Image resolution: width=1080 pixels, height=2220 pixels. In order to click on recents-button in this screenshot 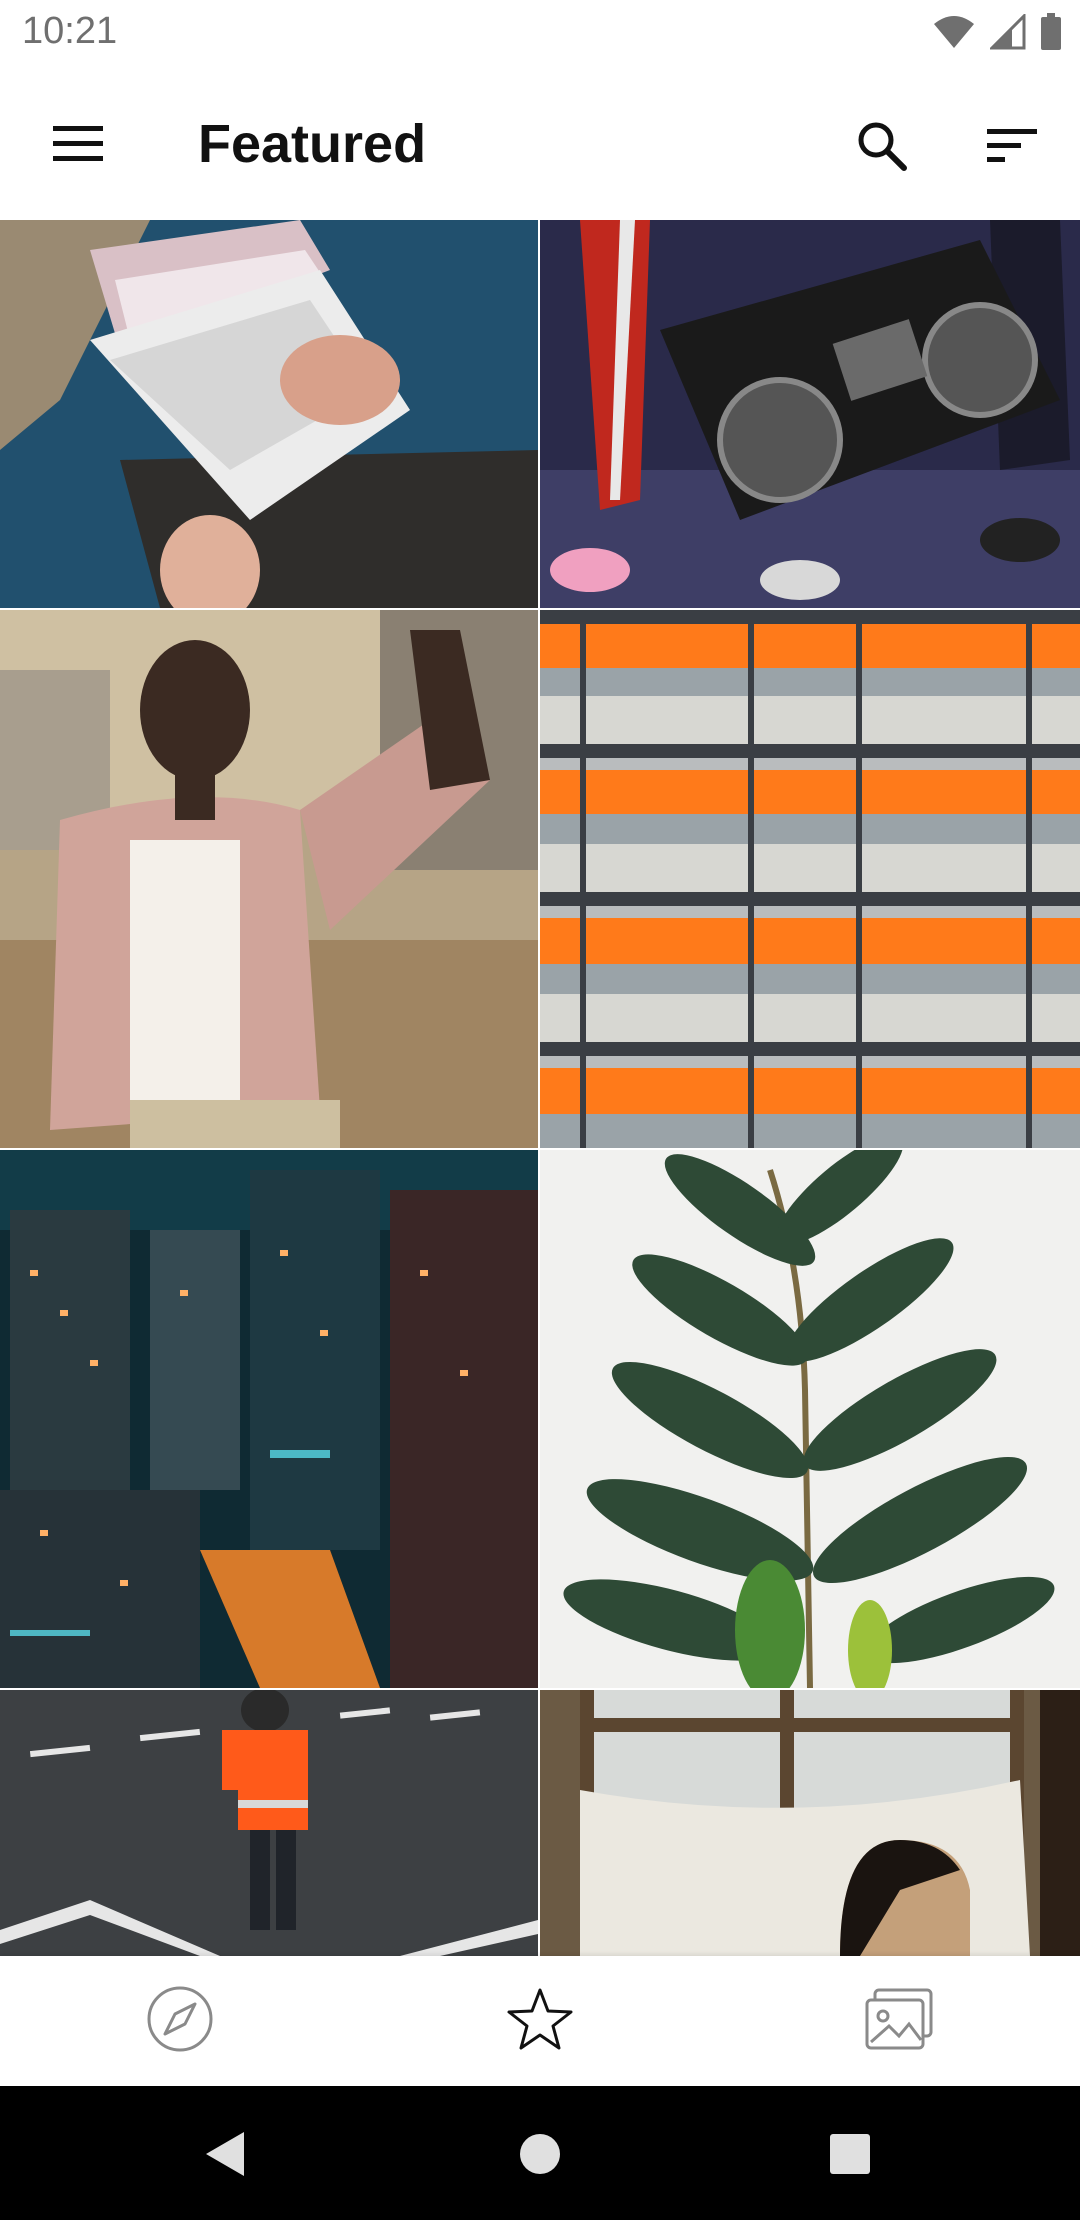, I will do `click(850, 2156)`.